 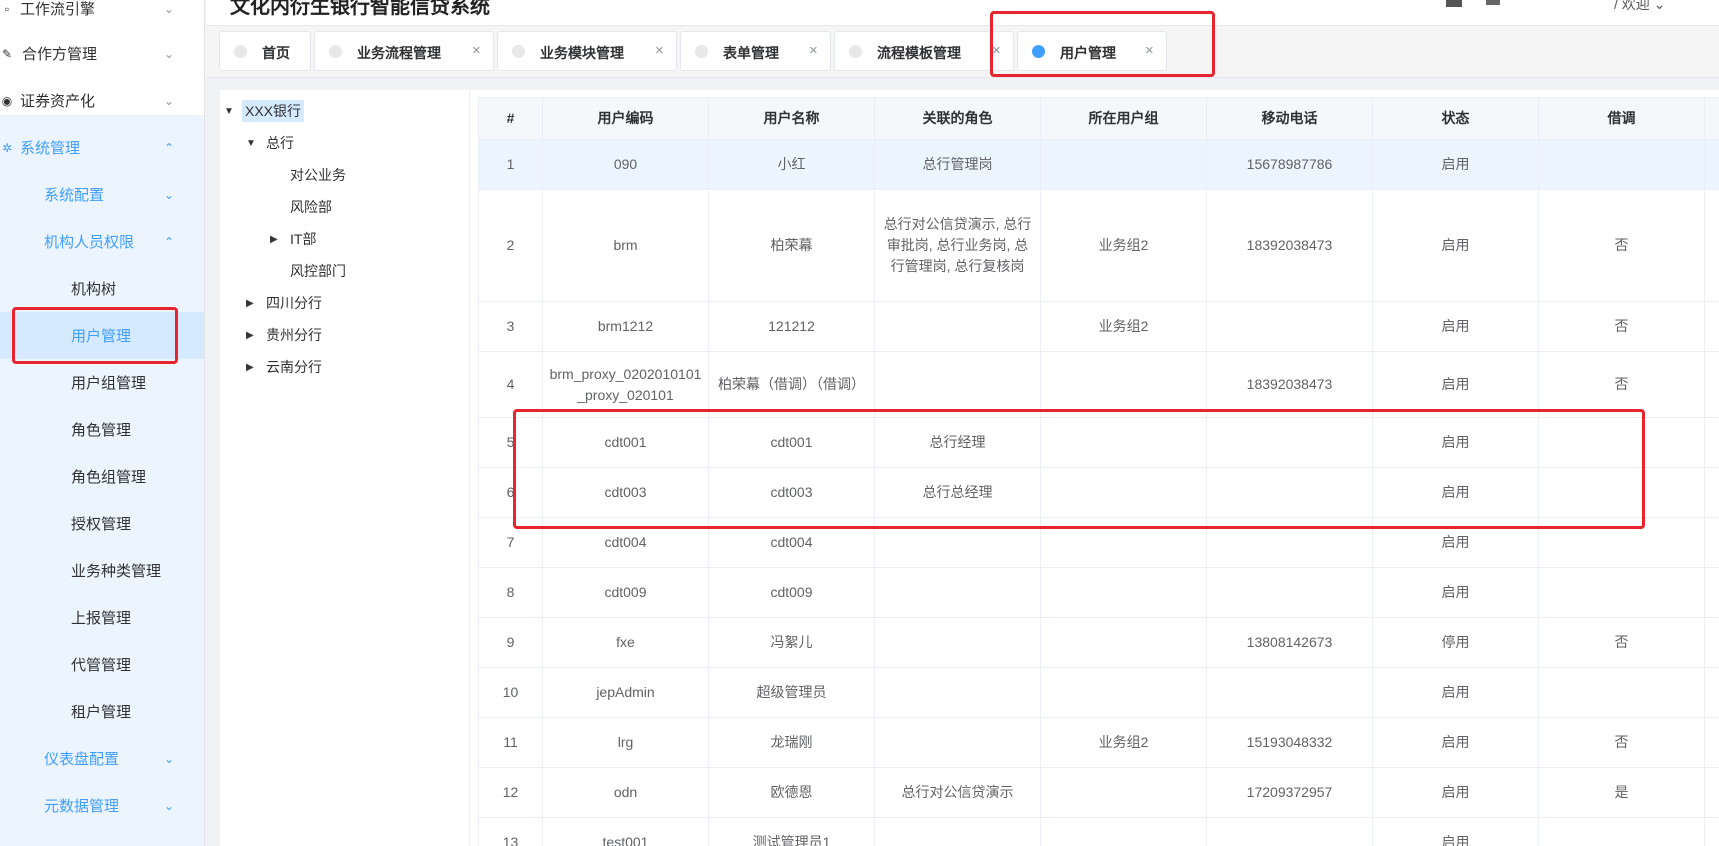 What do you see at coordinates (169, 805) in the screenshot?
I see `chevron-down-icon: ⌄` at bounding box center [169, 805].